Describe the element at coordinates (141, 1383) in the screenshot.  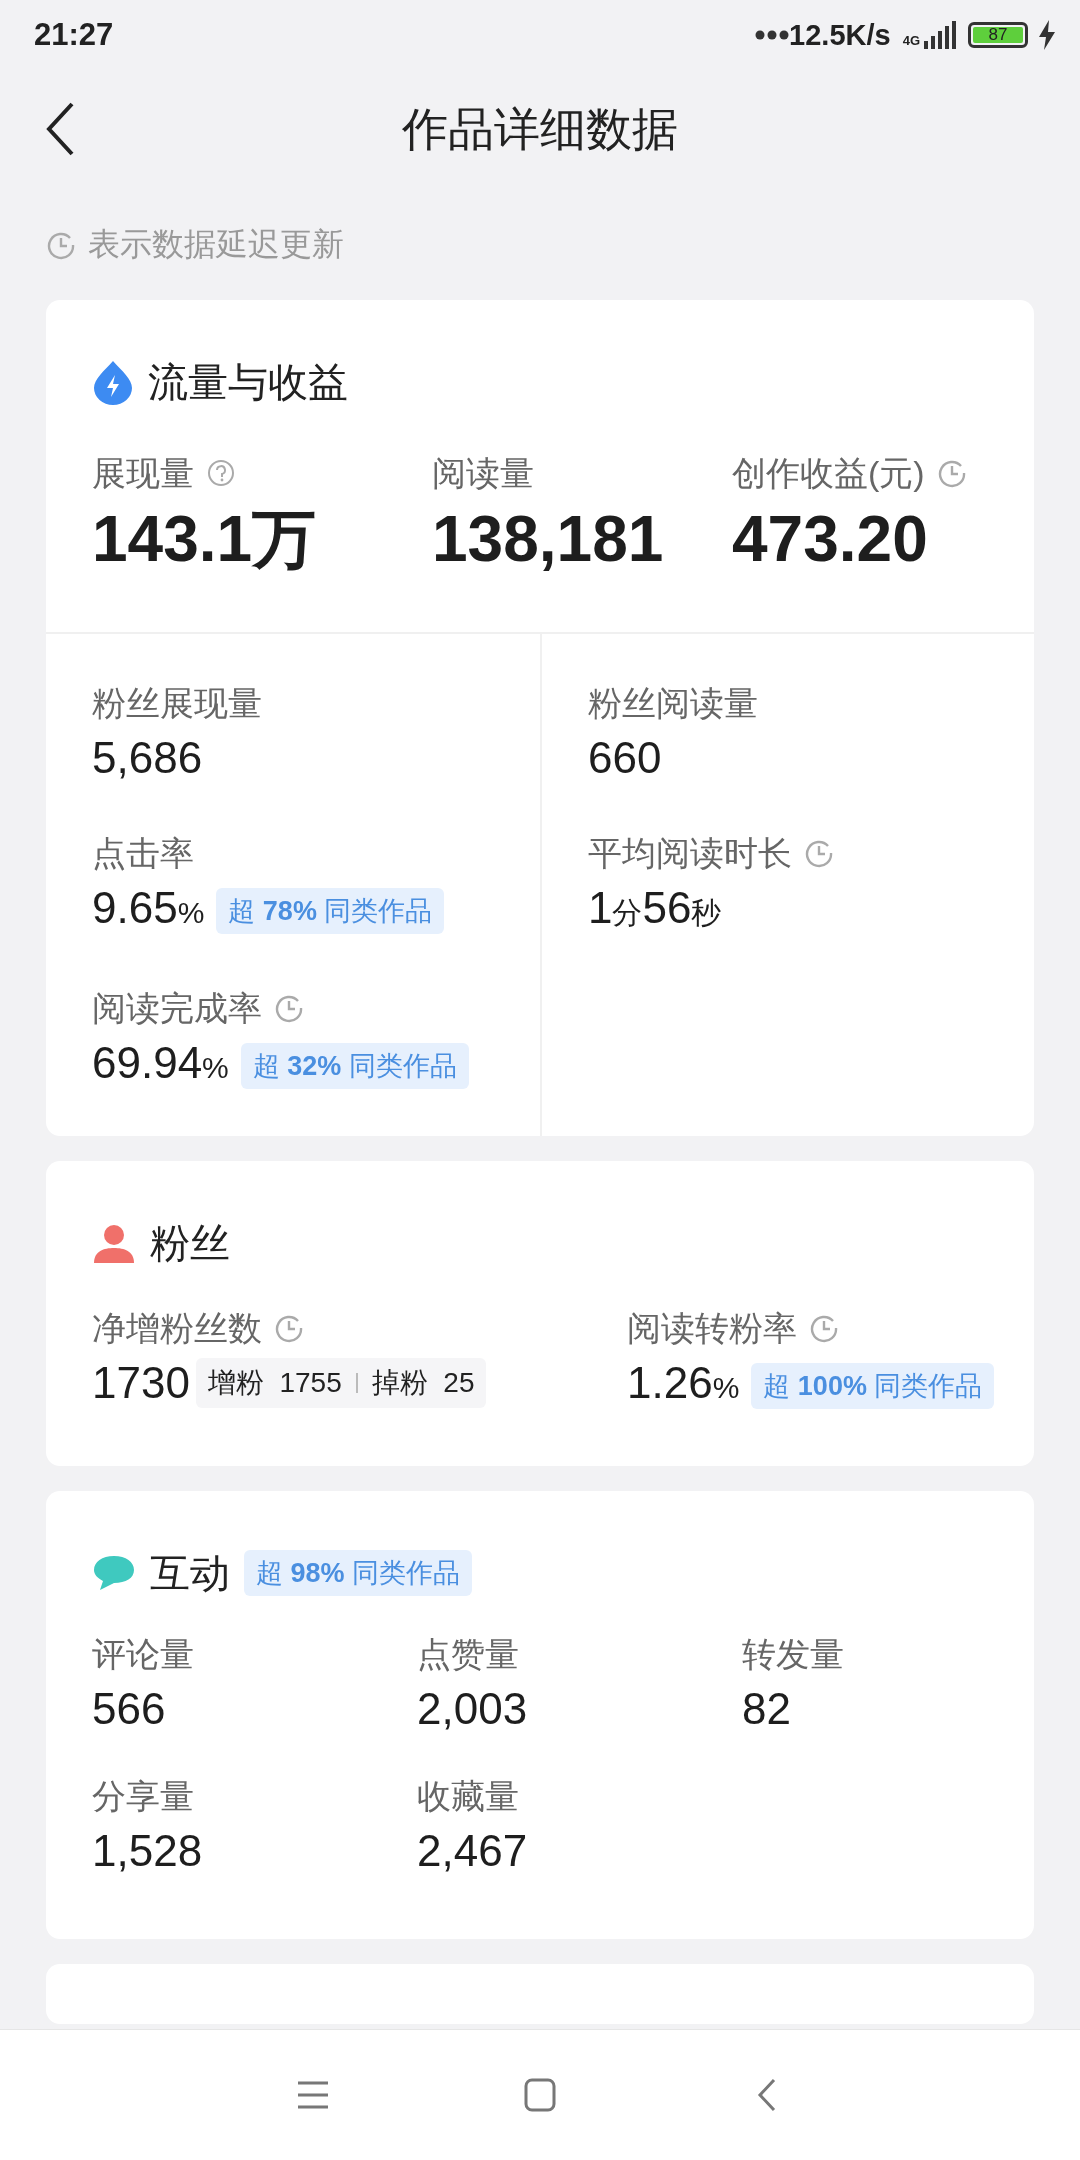
I see `metric-value: 1730` at that location.